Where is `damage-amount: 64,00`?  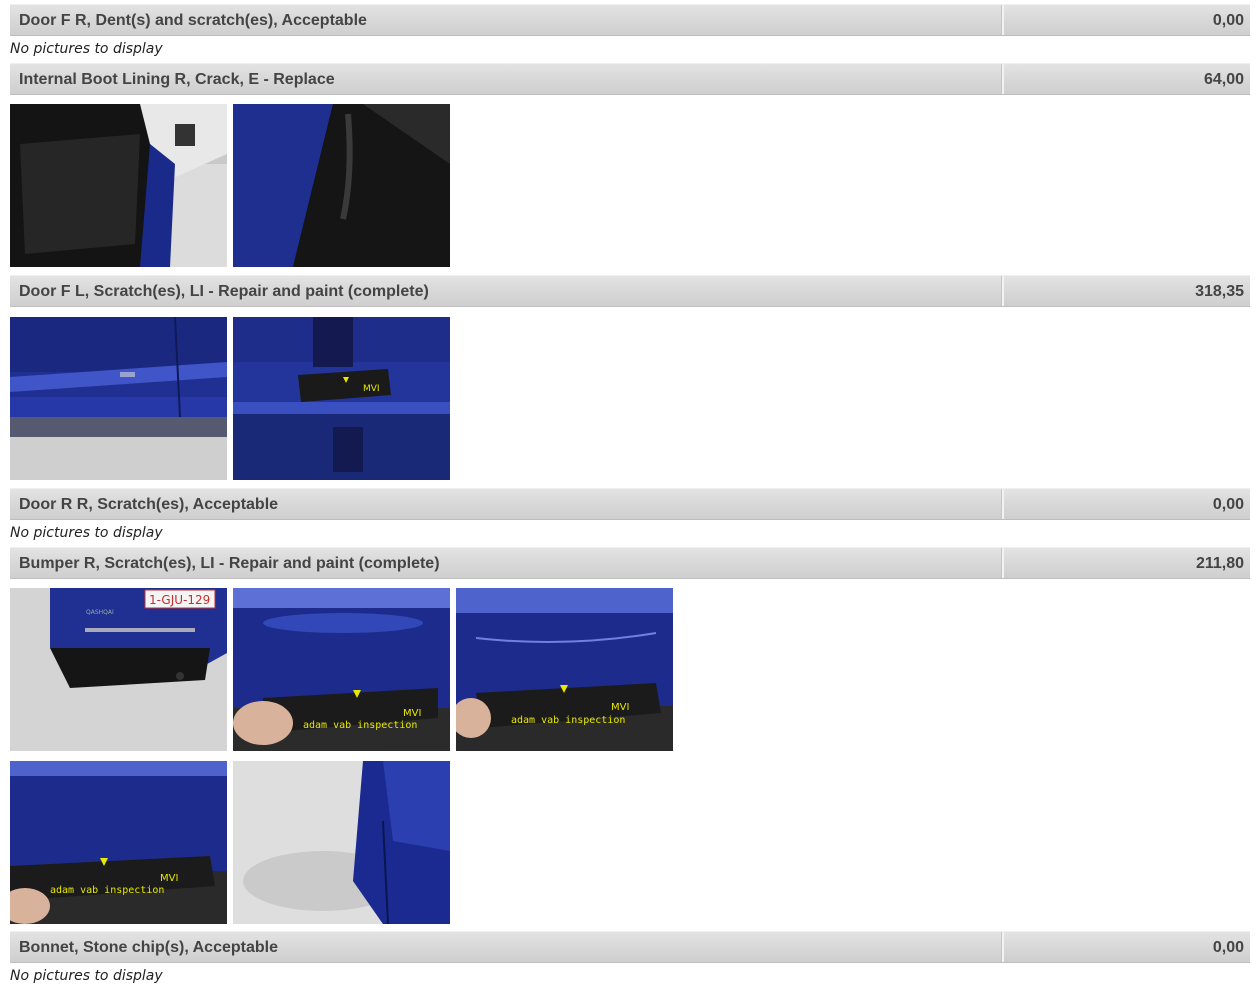
damage-amount: 64,00 is located at coordinates (1223, 79).